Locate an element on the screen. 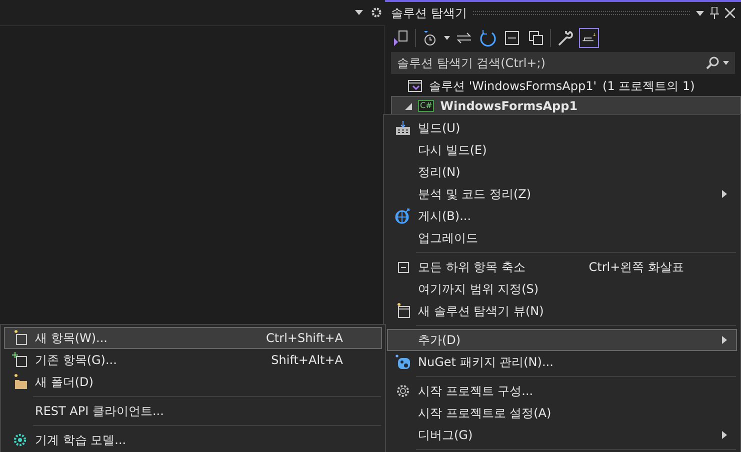 Image resolution: width=741 pixels, height=452 pixels. menu-item-label: 시작 프로젝트로 설정(A) is located at coordinates (485, 413).